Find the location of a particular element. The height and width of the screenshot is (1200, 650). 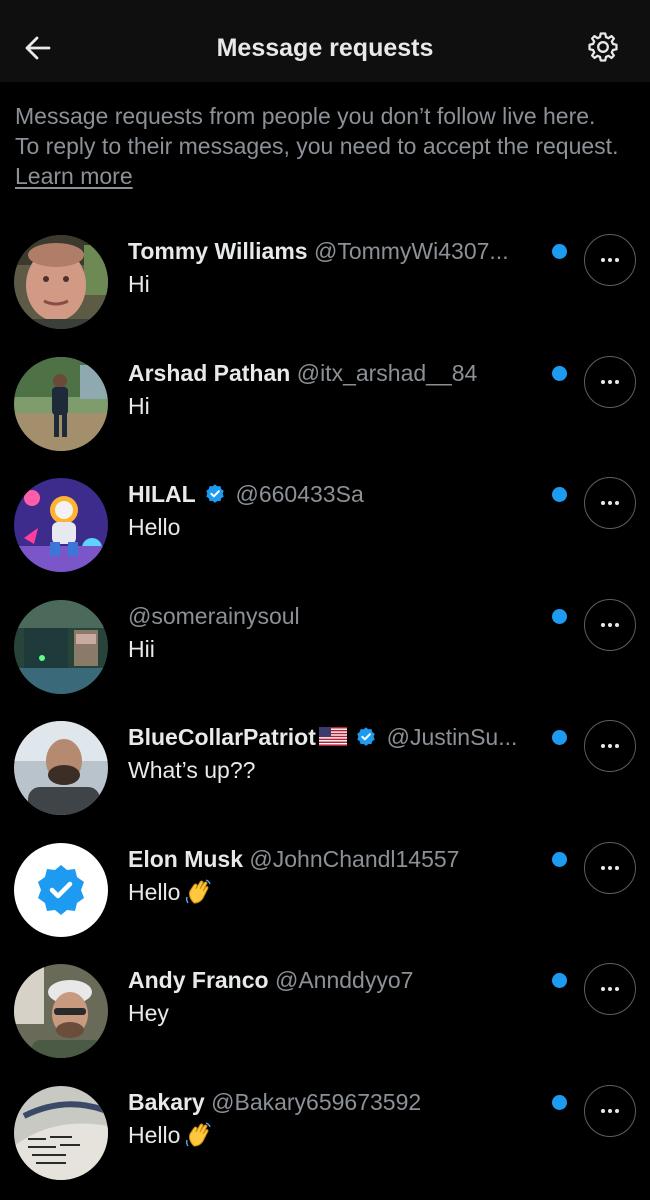

request-row: Elon Musk @JohnChandl14557 Hello is located at coordinates (325, 891).